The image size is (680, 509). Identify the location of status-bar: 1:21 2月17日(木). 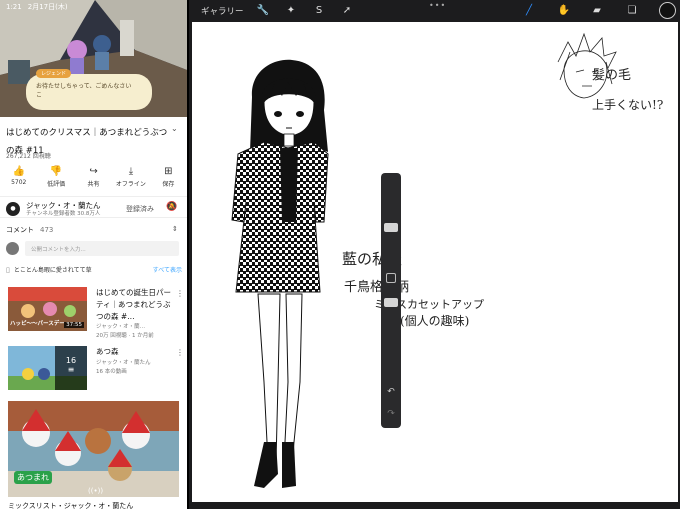
(93, 7).